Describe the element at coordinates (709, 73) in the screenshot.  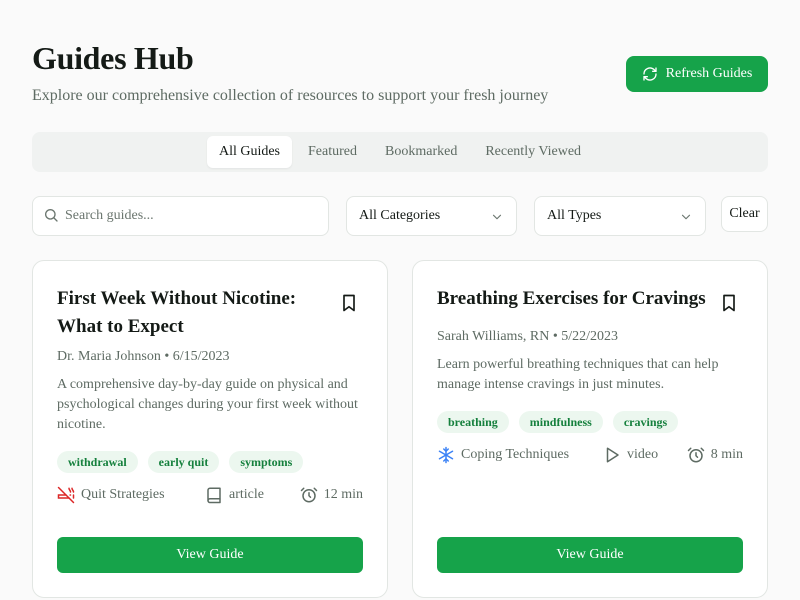
I see `refresh-guides-label: Refresh Guides` at that location.